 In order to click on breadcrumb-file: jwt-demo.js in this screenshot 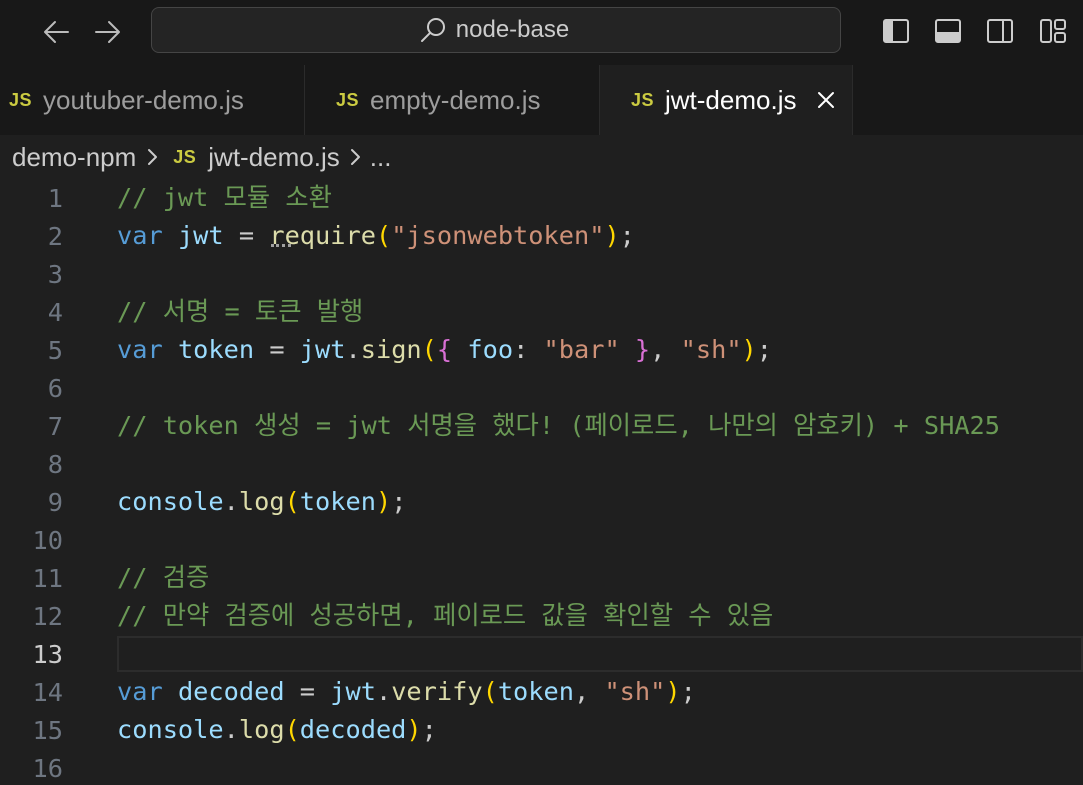, I will do `click(273, 157)`.